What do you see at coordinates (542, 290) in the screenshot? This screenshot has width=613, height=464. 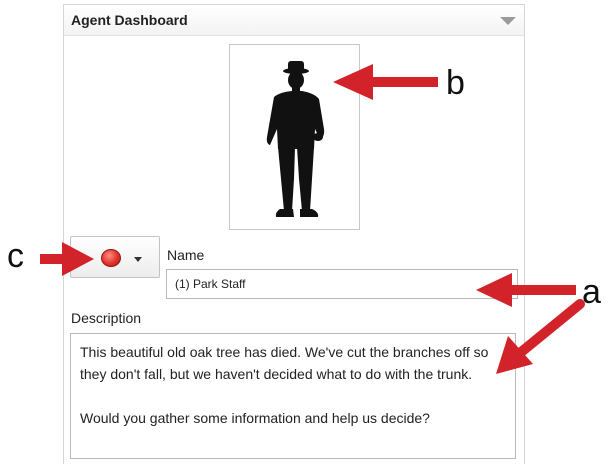 I see `arrow-a-shaft` at bounding box center [542, 290].